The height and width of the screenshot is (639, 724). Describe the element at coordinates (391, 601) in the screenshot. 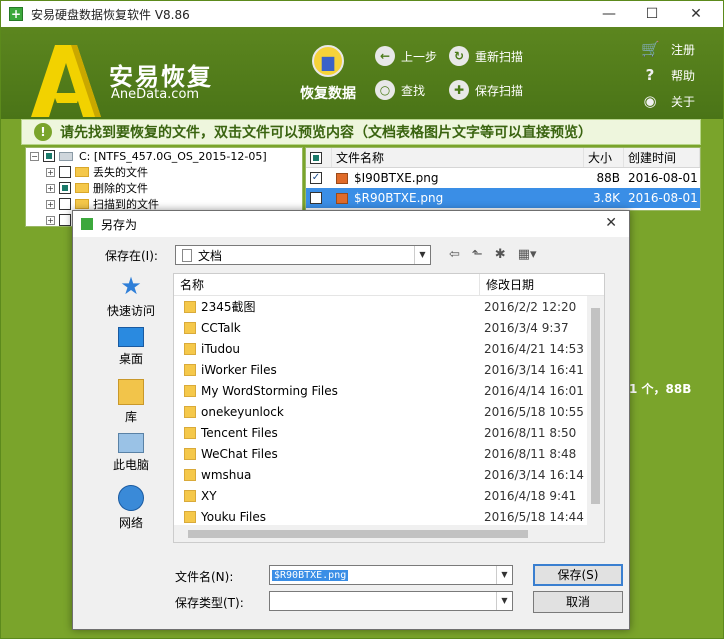

I see `filetype-dropdown: ▼` at that location.